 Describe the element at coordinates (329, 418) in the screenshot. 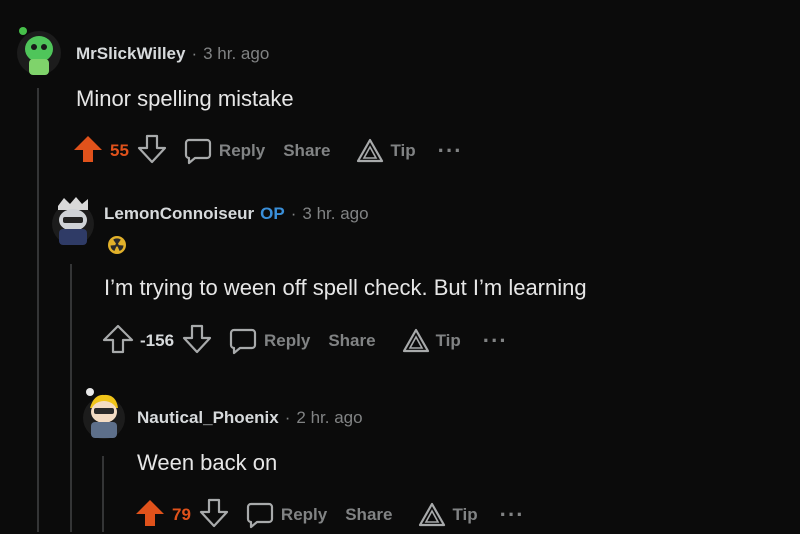

I see `timestamp: 2 hr. ago` at that location.